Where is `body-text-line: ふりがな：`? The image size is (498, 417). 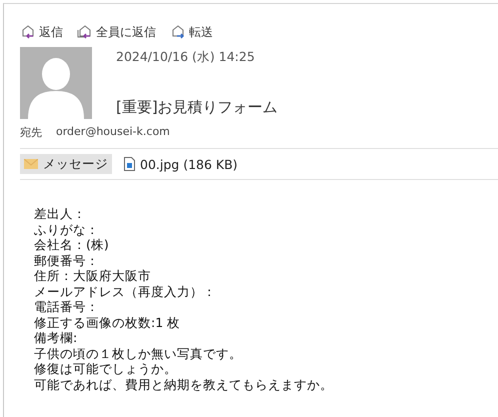
body-text-line: ふりがな： is located at coordinates (67, 229).